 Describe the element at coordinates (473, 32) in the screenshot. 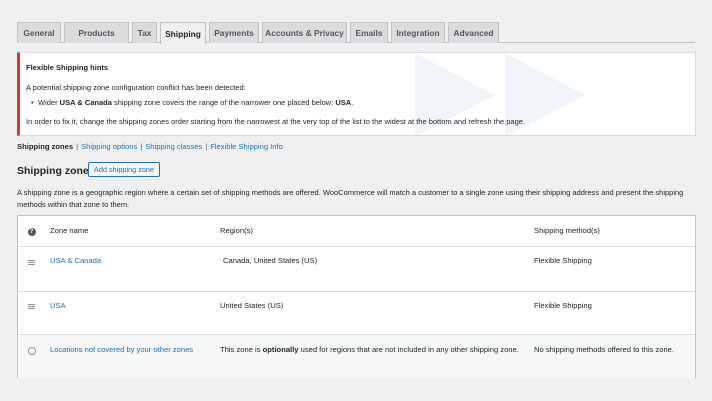

I see `tab-advanced: Advanced` at that location.